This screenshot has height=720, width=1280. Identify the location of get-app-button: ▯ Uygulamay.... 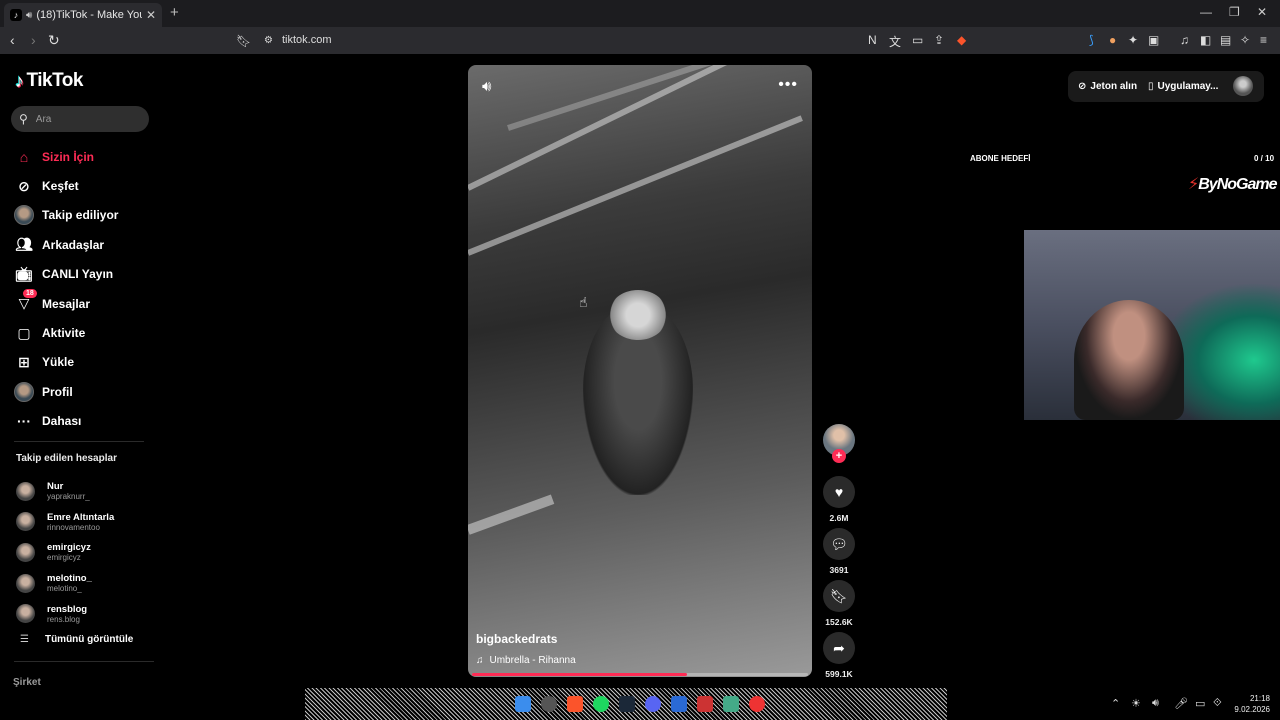
(1184, 86).